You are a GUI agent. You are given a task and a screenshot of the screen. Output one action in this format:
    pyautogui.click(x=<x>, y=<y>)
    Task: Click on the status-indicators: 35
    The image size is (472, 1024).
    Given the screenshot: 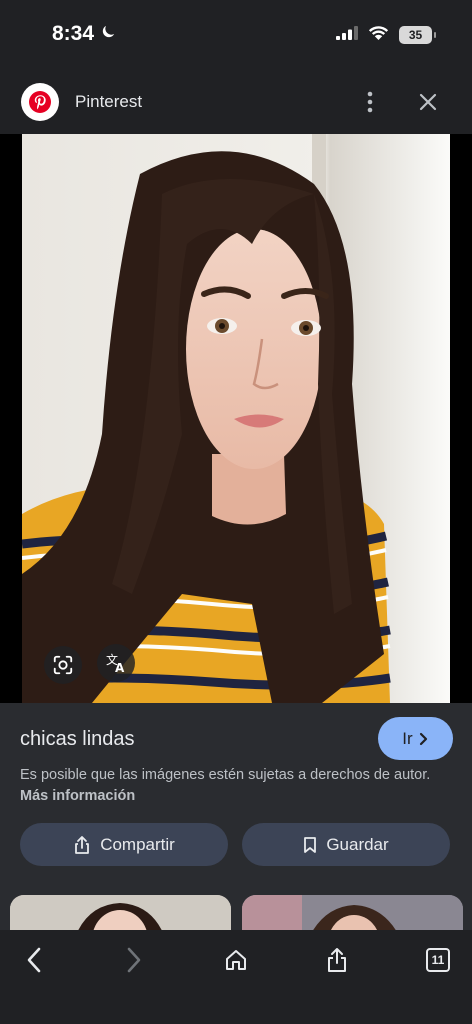 What is the action you would take?
    pyautogui.click(x=386, y=35)
    